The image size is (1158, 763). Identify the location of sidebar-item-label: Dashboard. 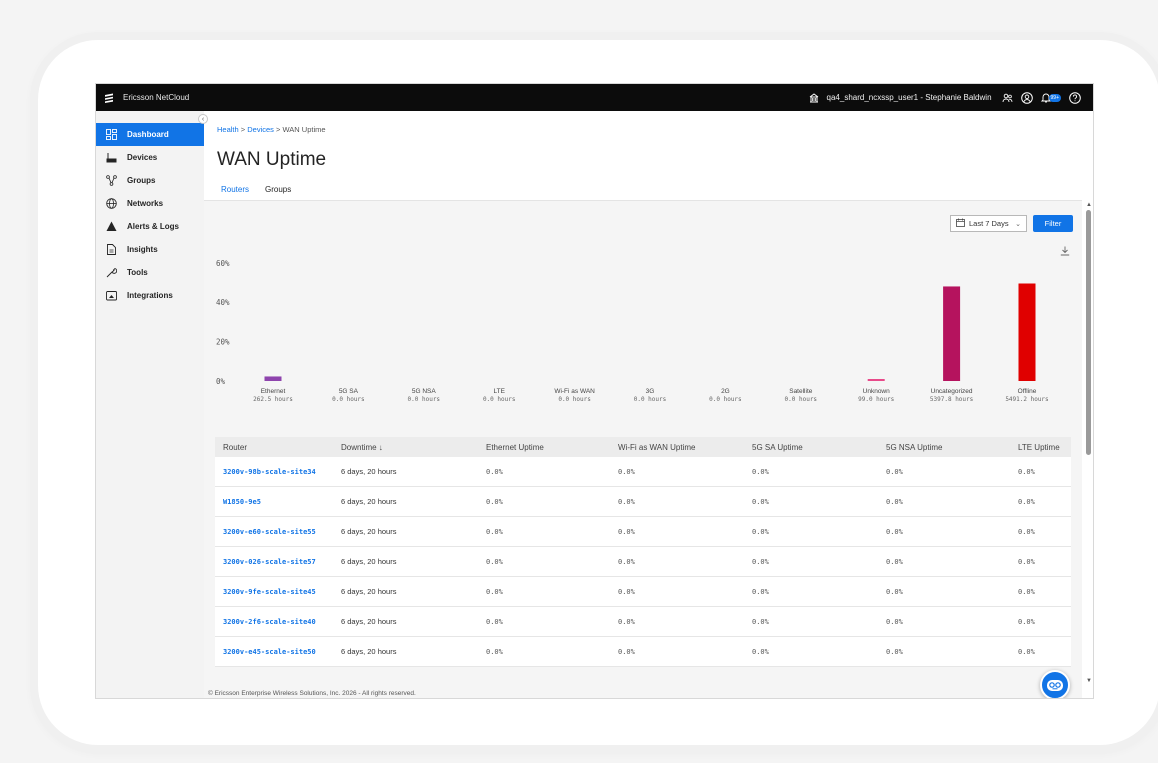
(148, 134).